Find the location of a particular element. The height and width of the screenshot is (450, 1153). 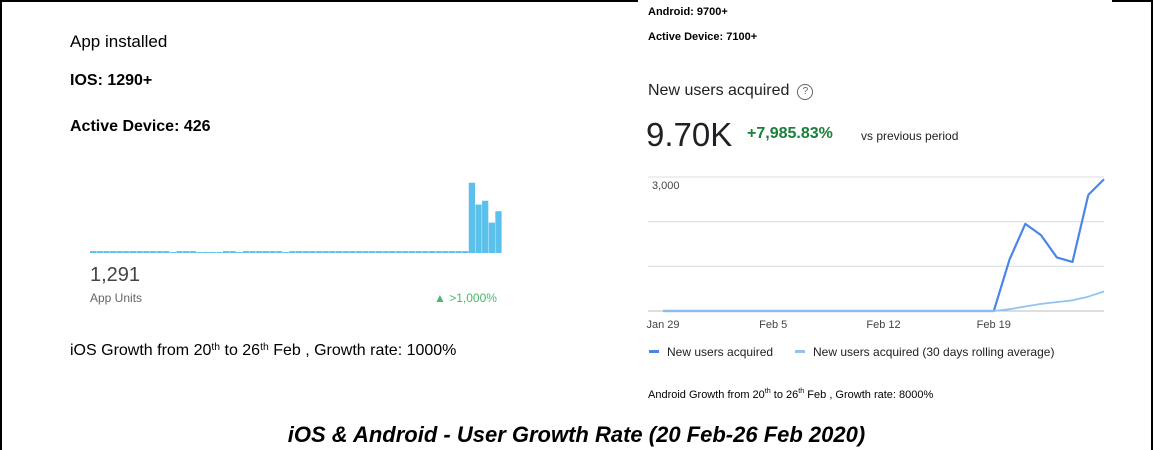

android-line-chart: 3,000 Jan 29 Feb 5 Feb 12 Feb 19 is located at coordinates (875, 253).